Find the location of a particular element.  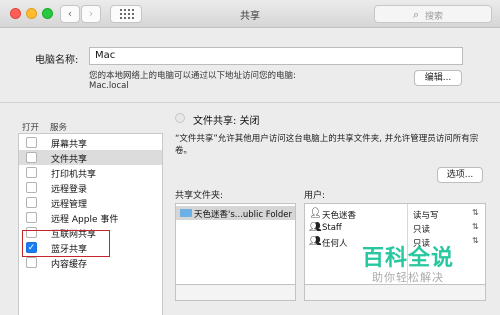

search-input: ⌕ 搜索 is located at coordinates (433, 14).